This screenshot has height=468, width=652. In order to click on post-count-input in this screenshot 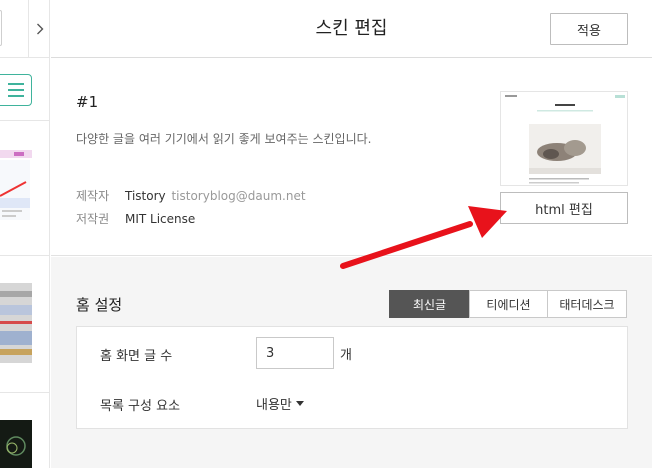, I will do `click(295, 353)`.